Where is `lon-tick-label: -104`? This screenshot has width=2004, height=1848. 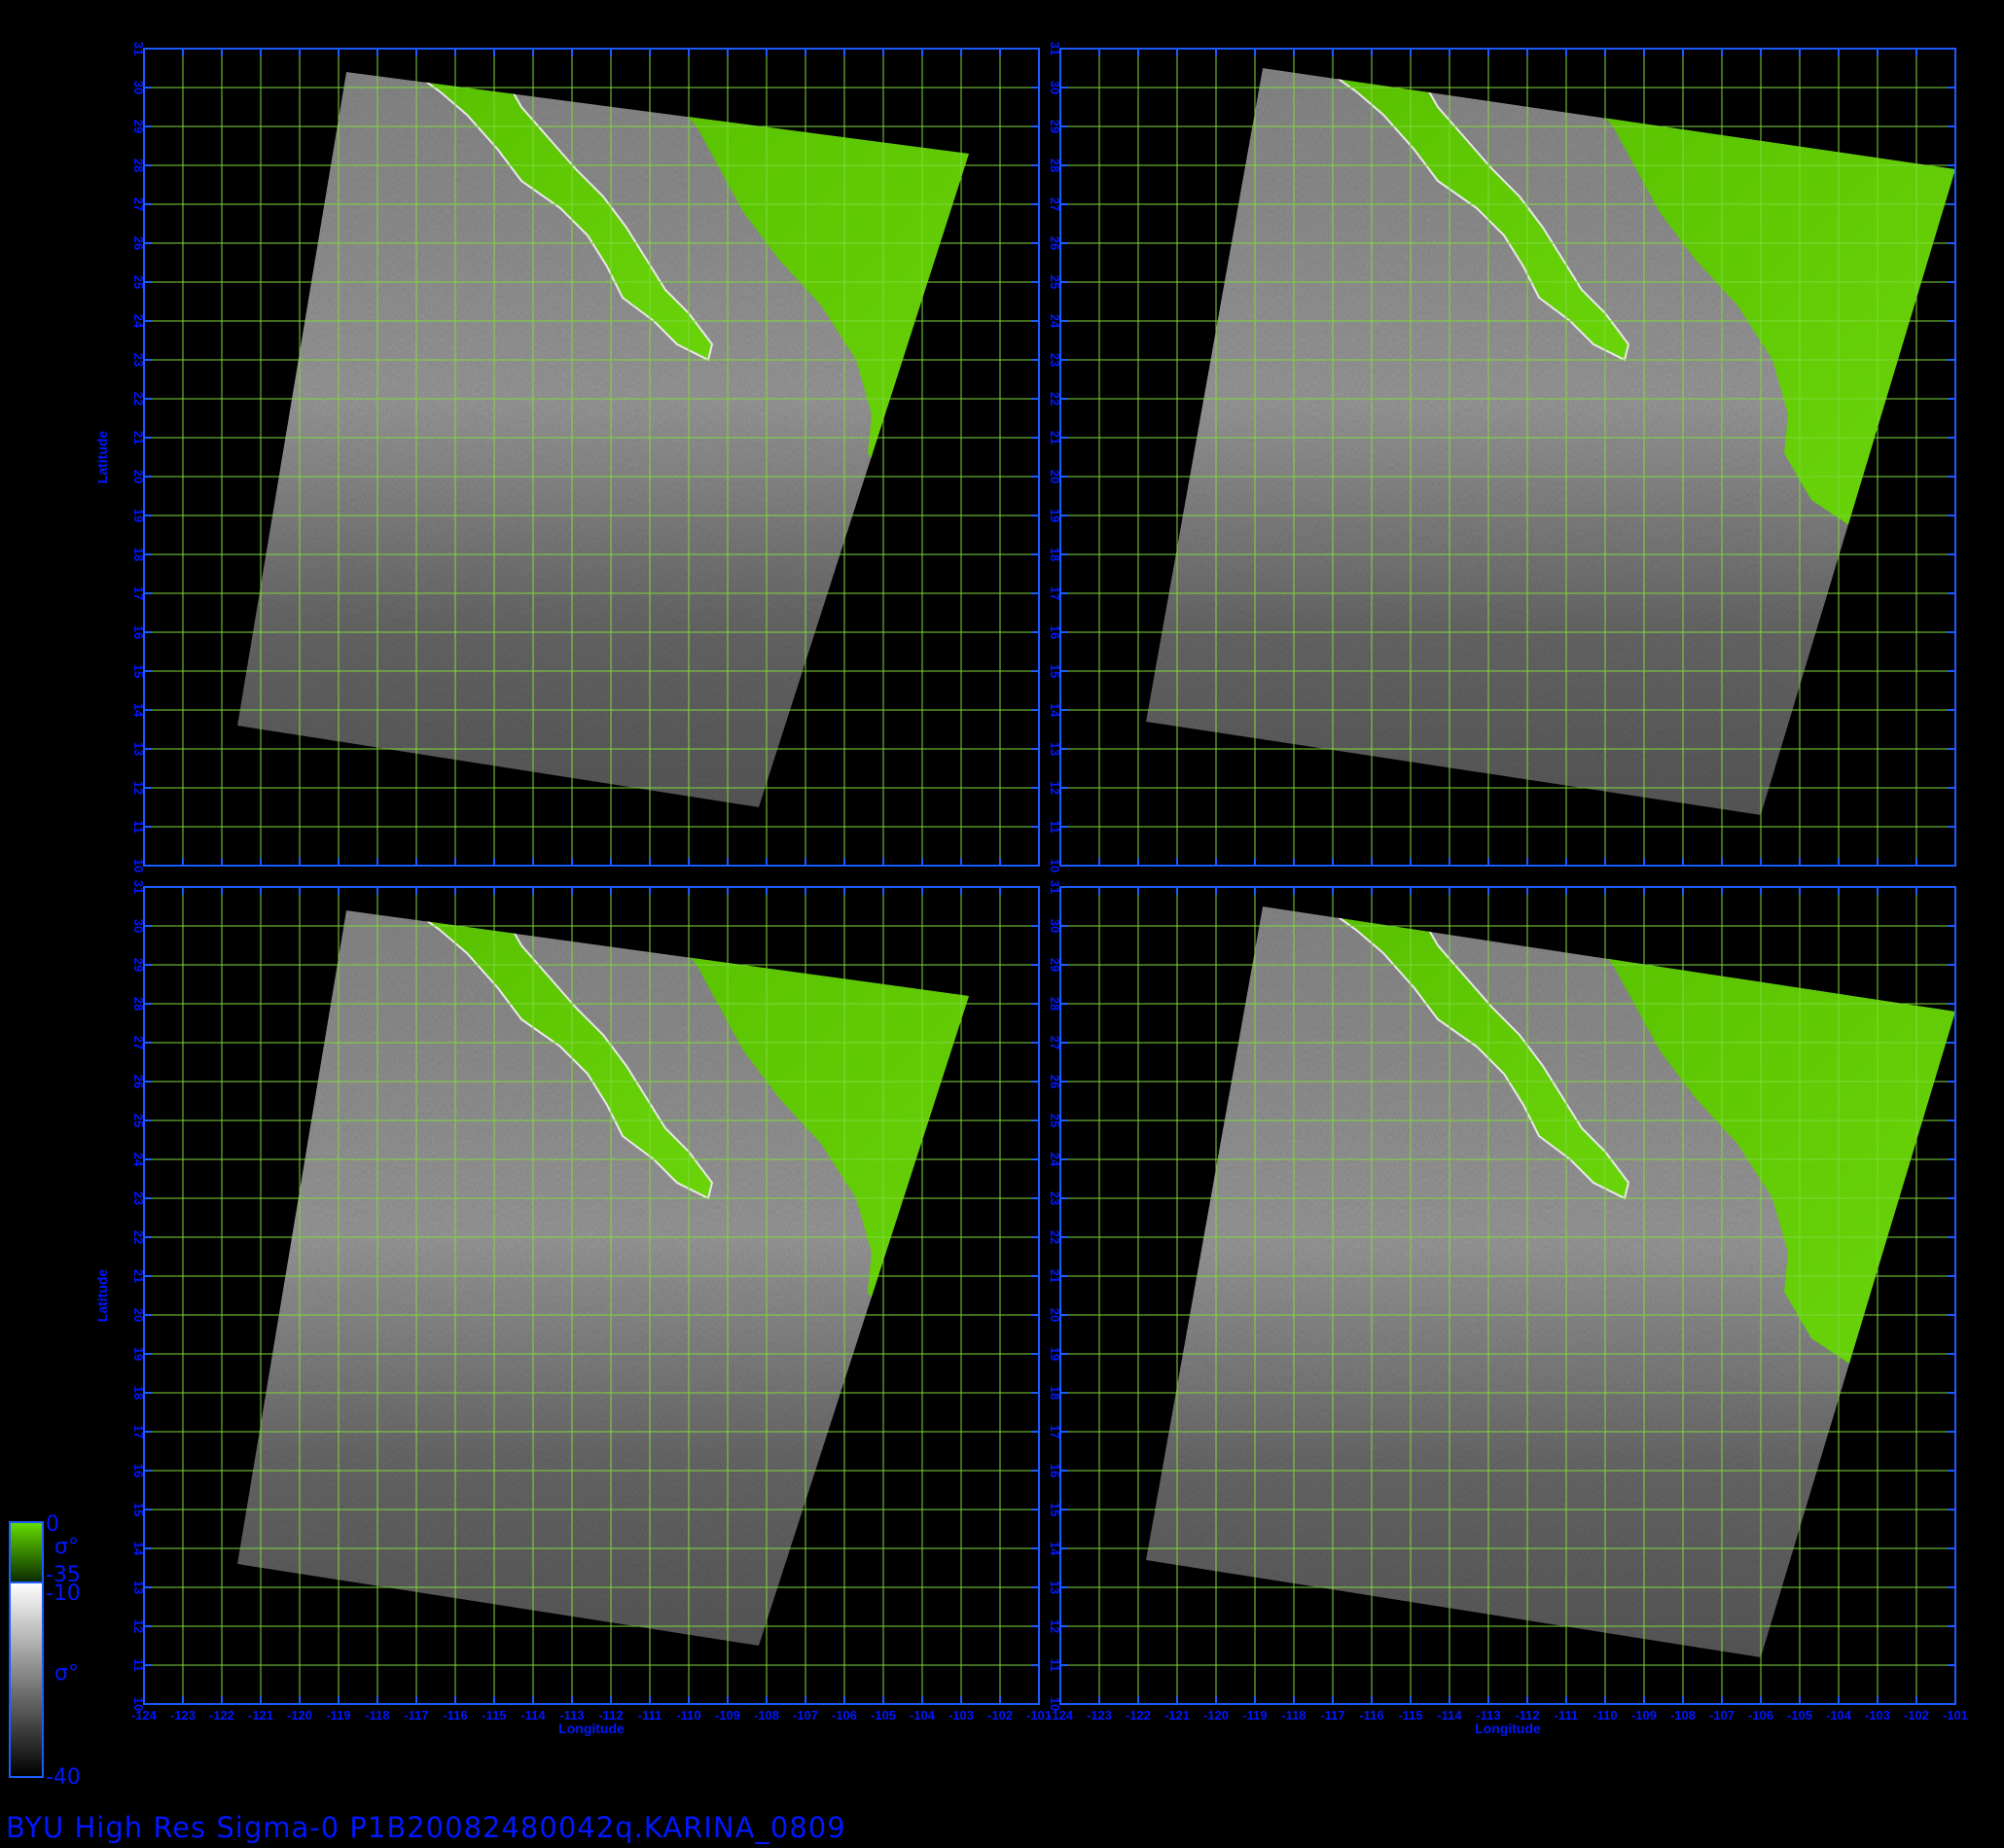 lon-tick-label: -104 is located at coordinates (923, 1715).